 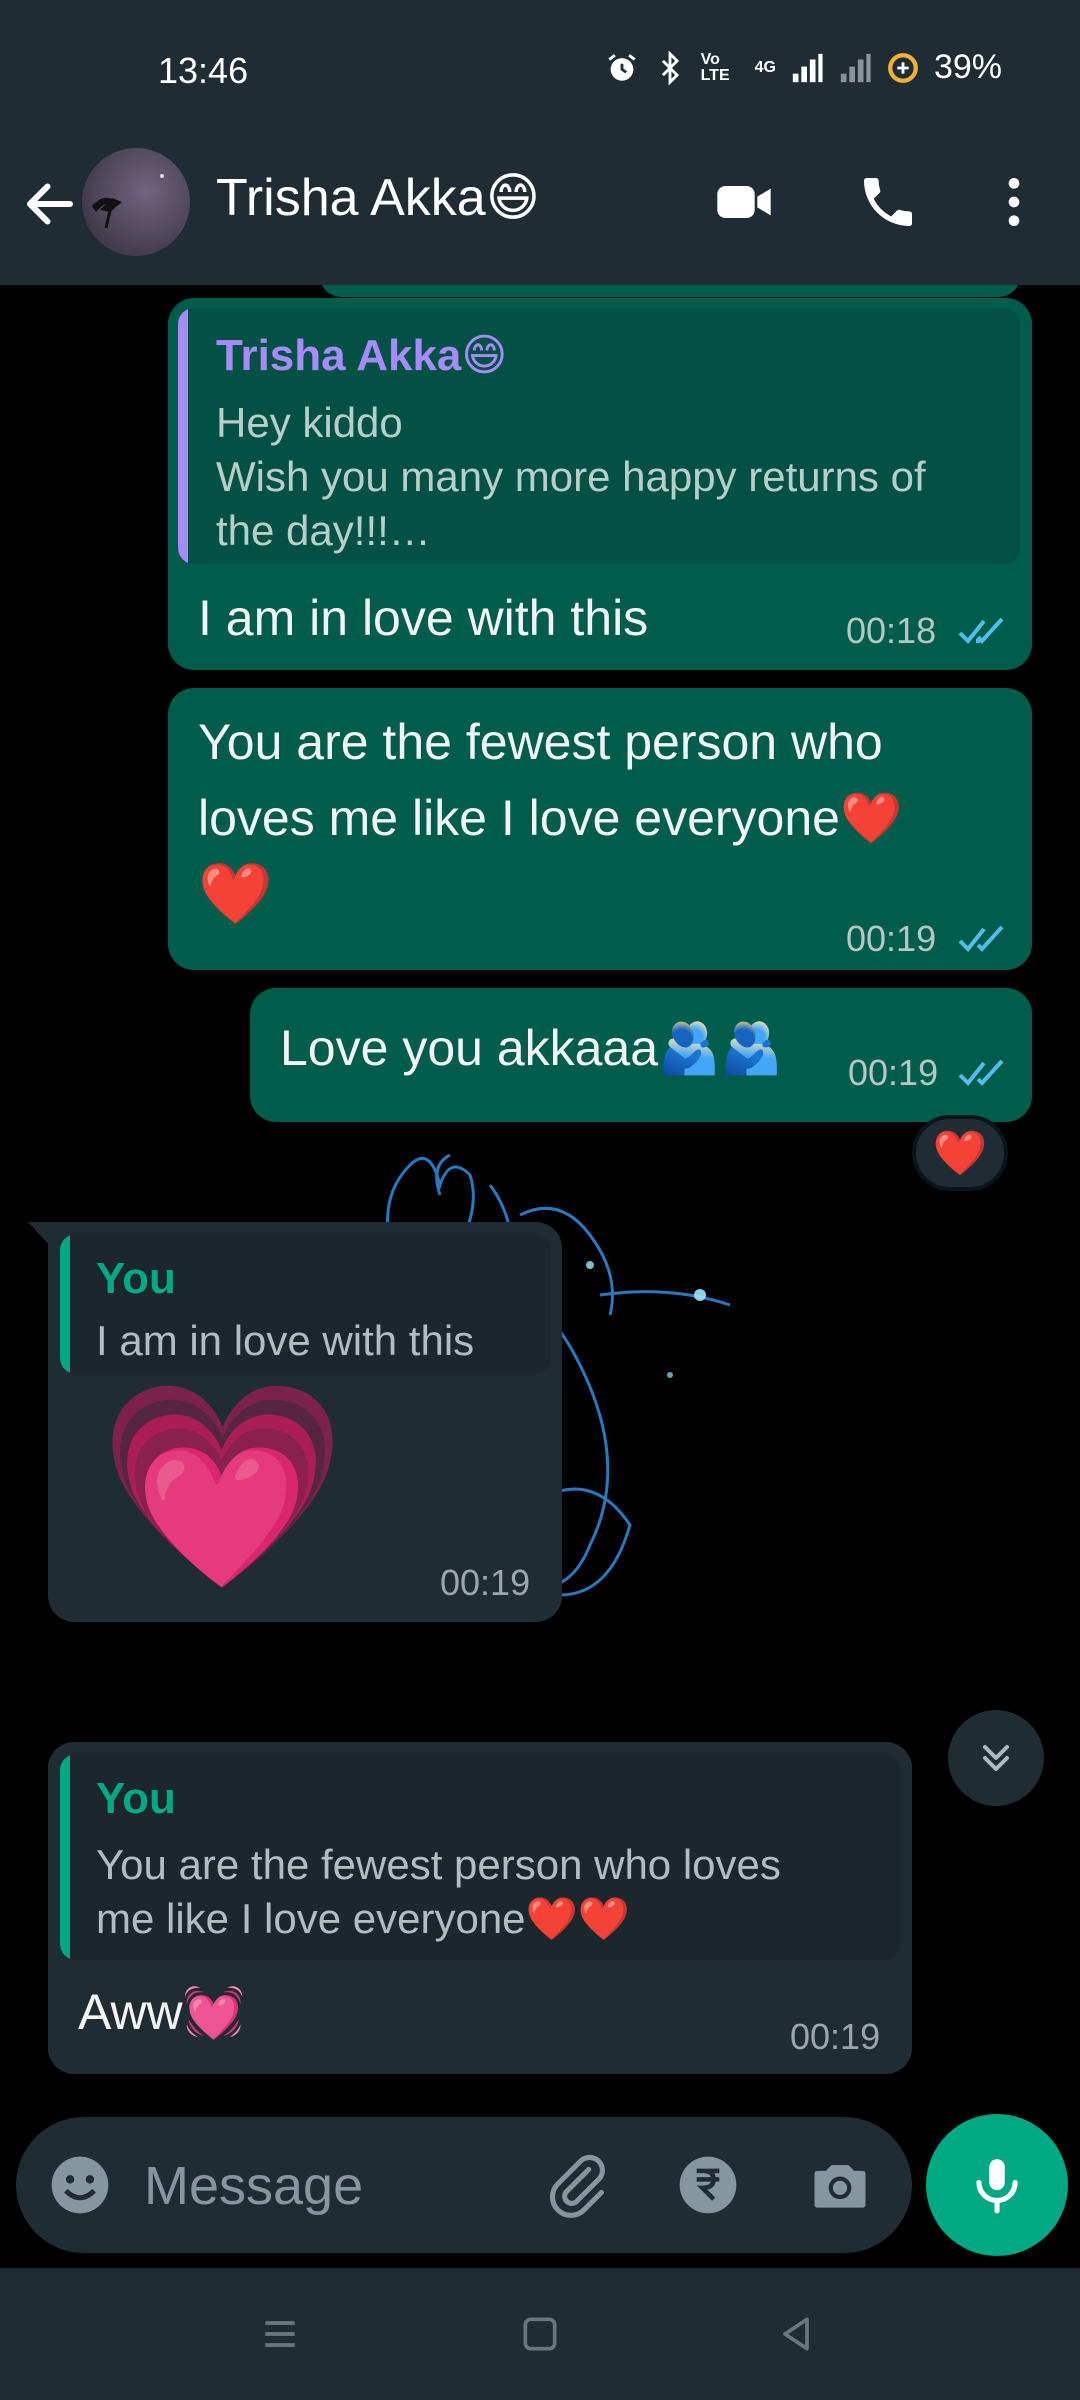 I want to click on scroll-to-bottom-button, so click(x=996, y=1758).